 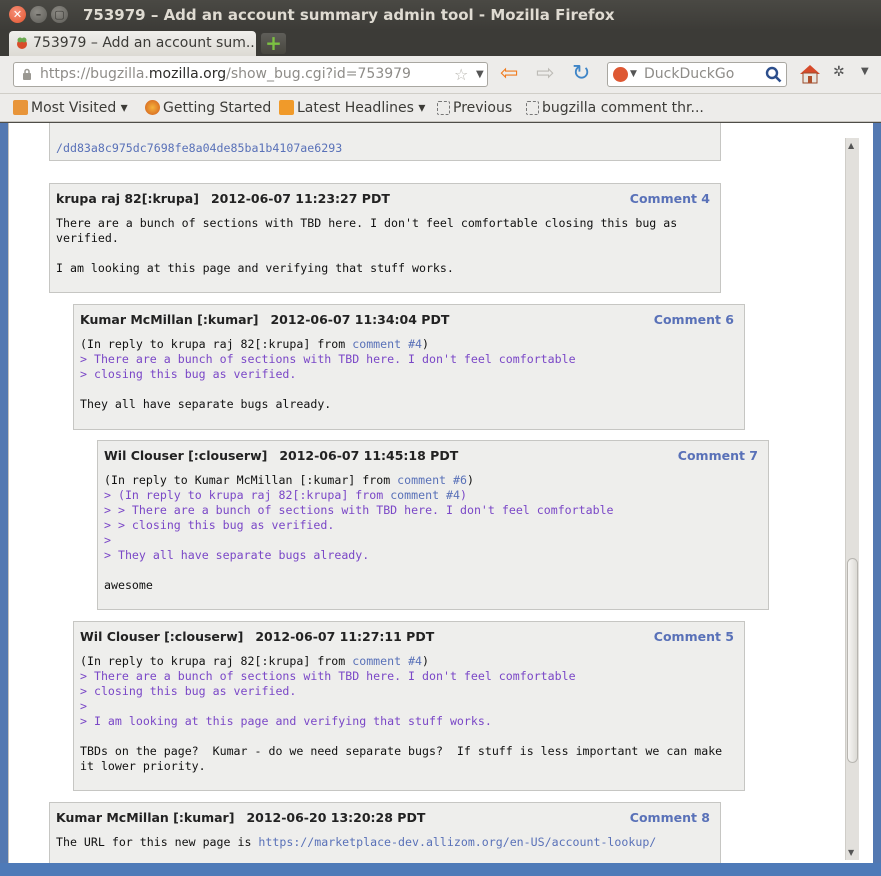 I want to click on comment-datetime: 2012-06-07 11:27:11 PDT, so click(x=345, y=636).